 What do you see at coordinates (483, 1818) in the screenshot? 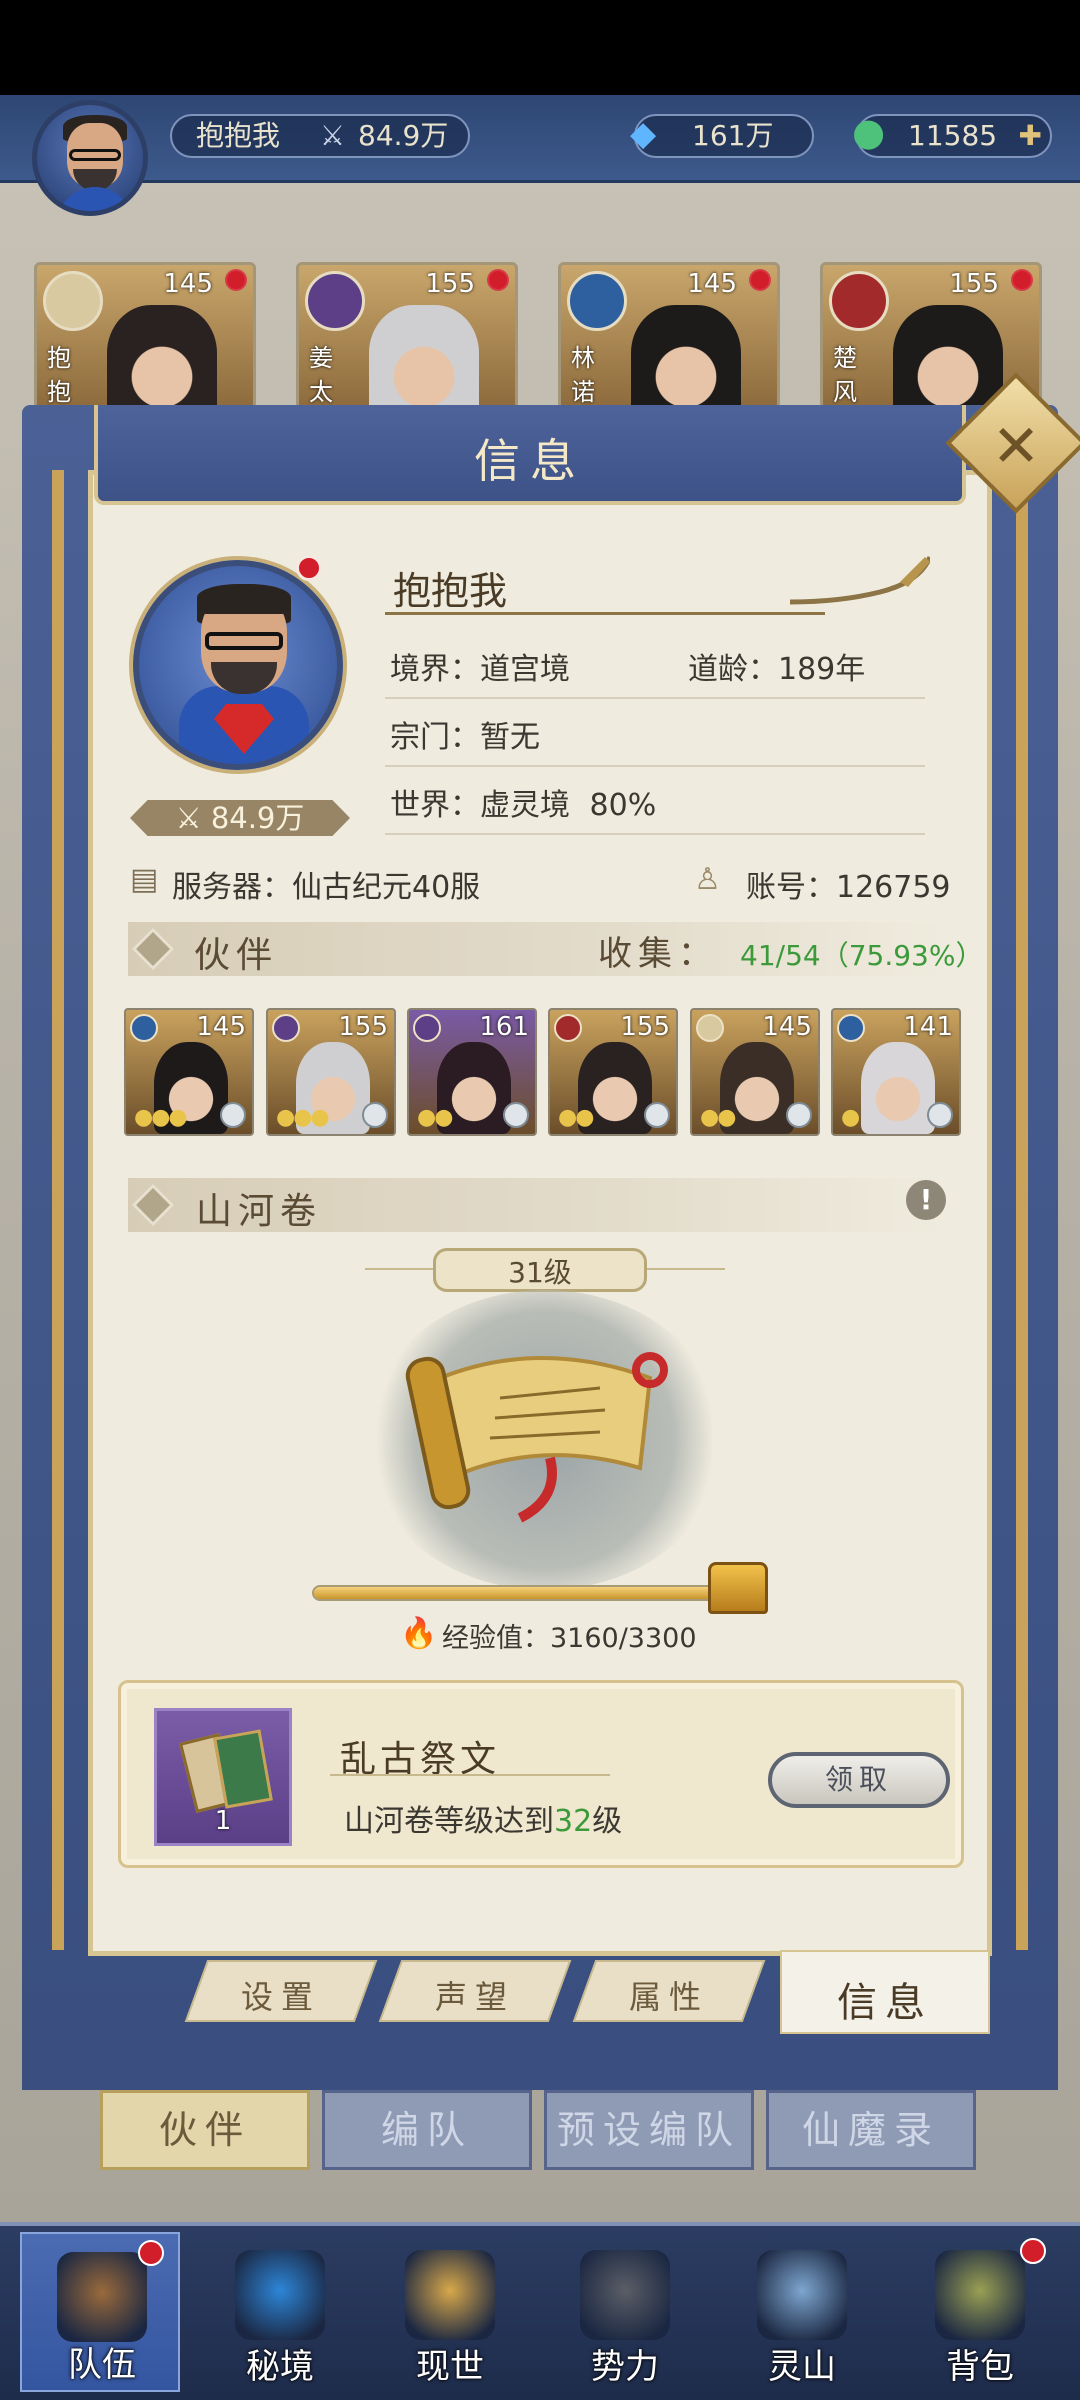
I see `reward-desc: 山河卷等级达到32级` at bounding box center [483, 1818].